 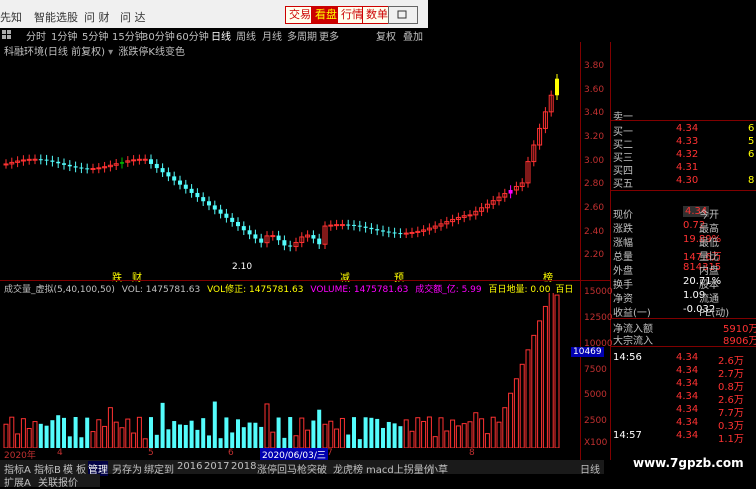 I want to click on stat-label-6: 净资, so click(x=623, y=299).